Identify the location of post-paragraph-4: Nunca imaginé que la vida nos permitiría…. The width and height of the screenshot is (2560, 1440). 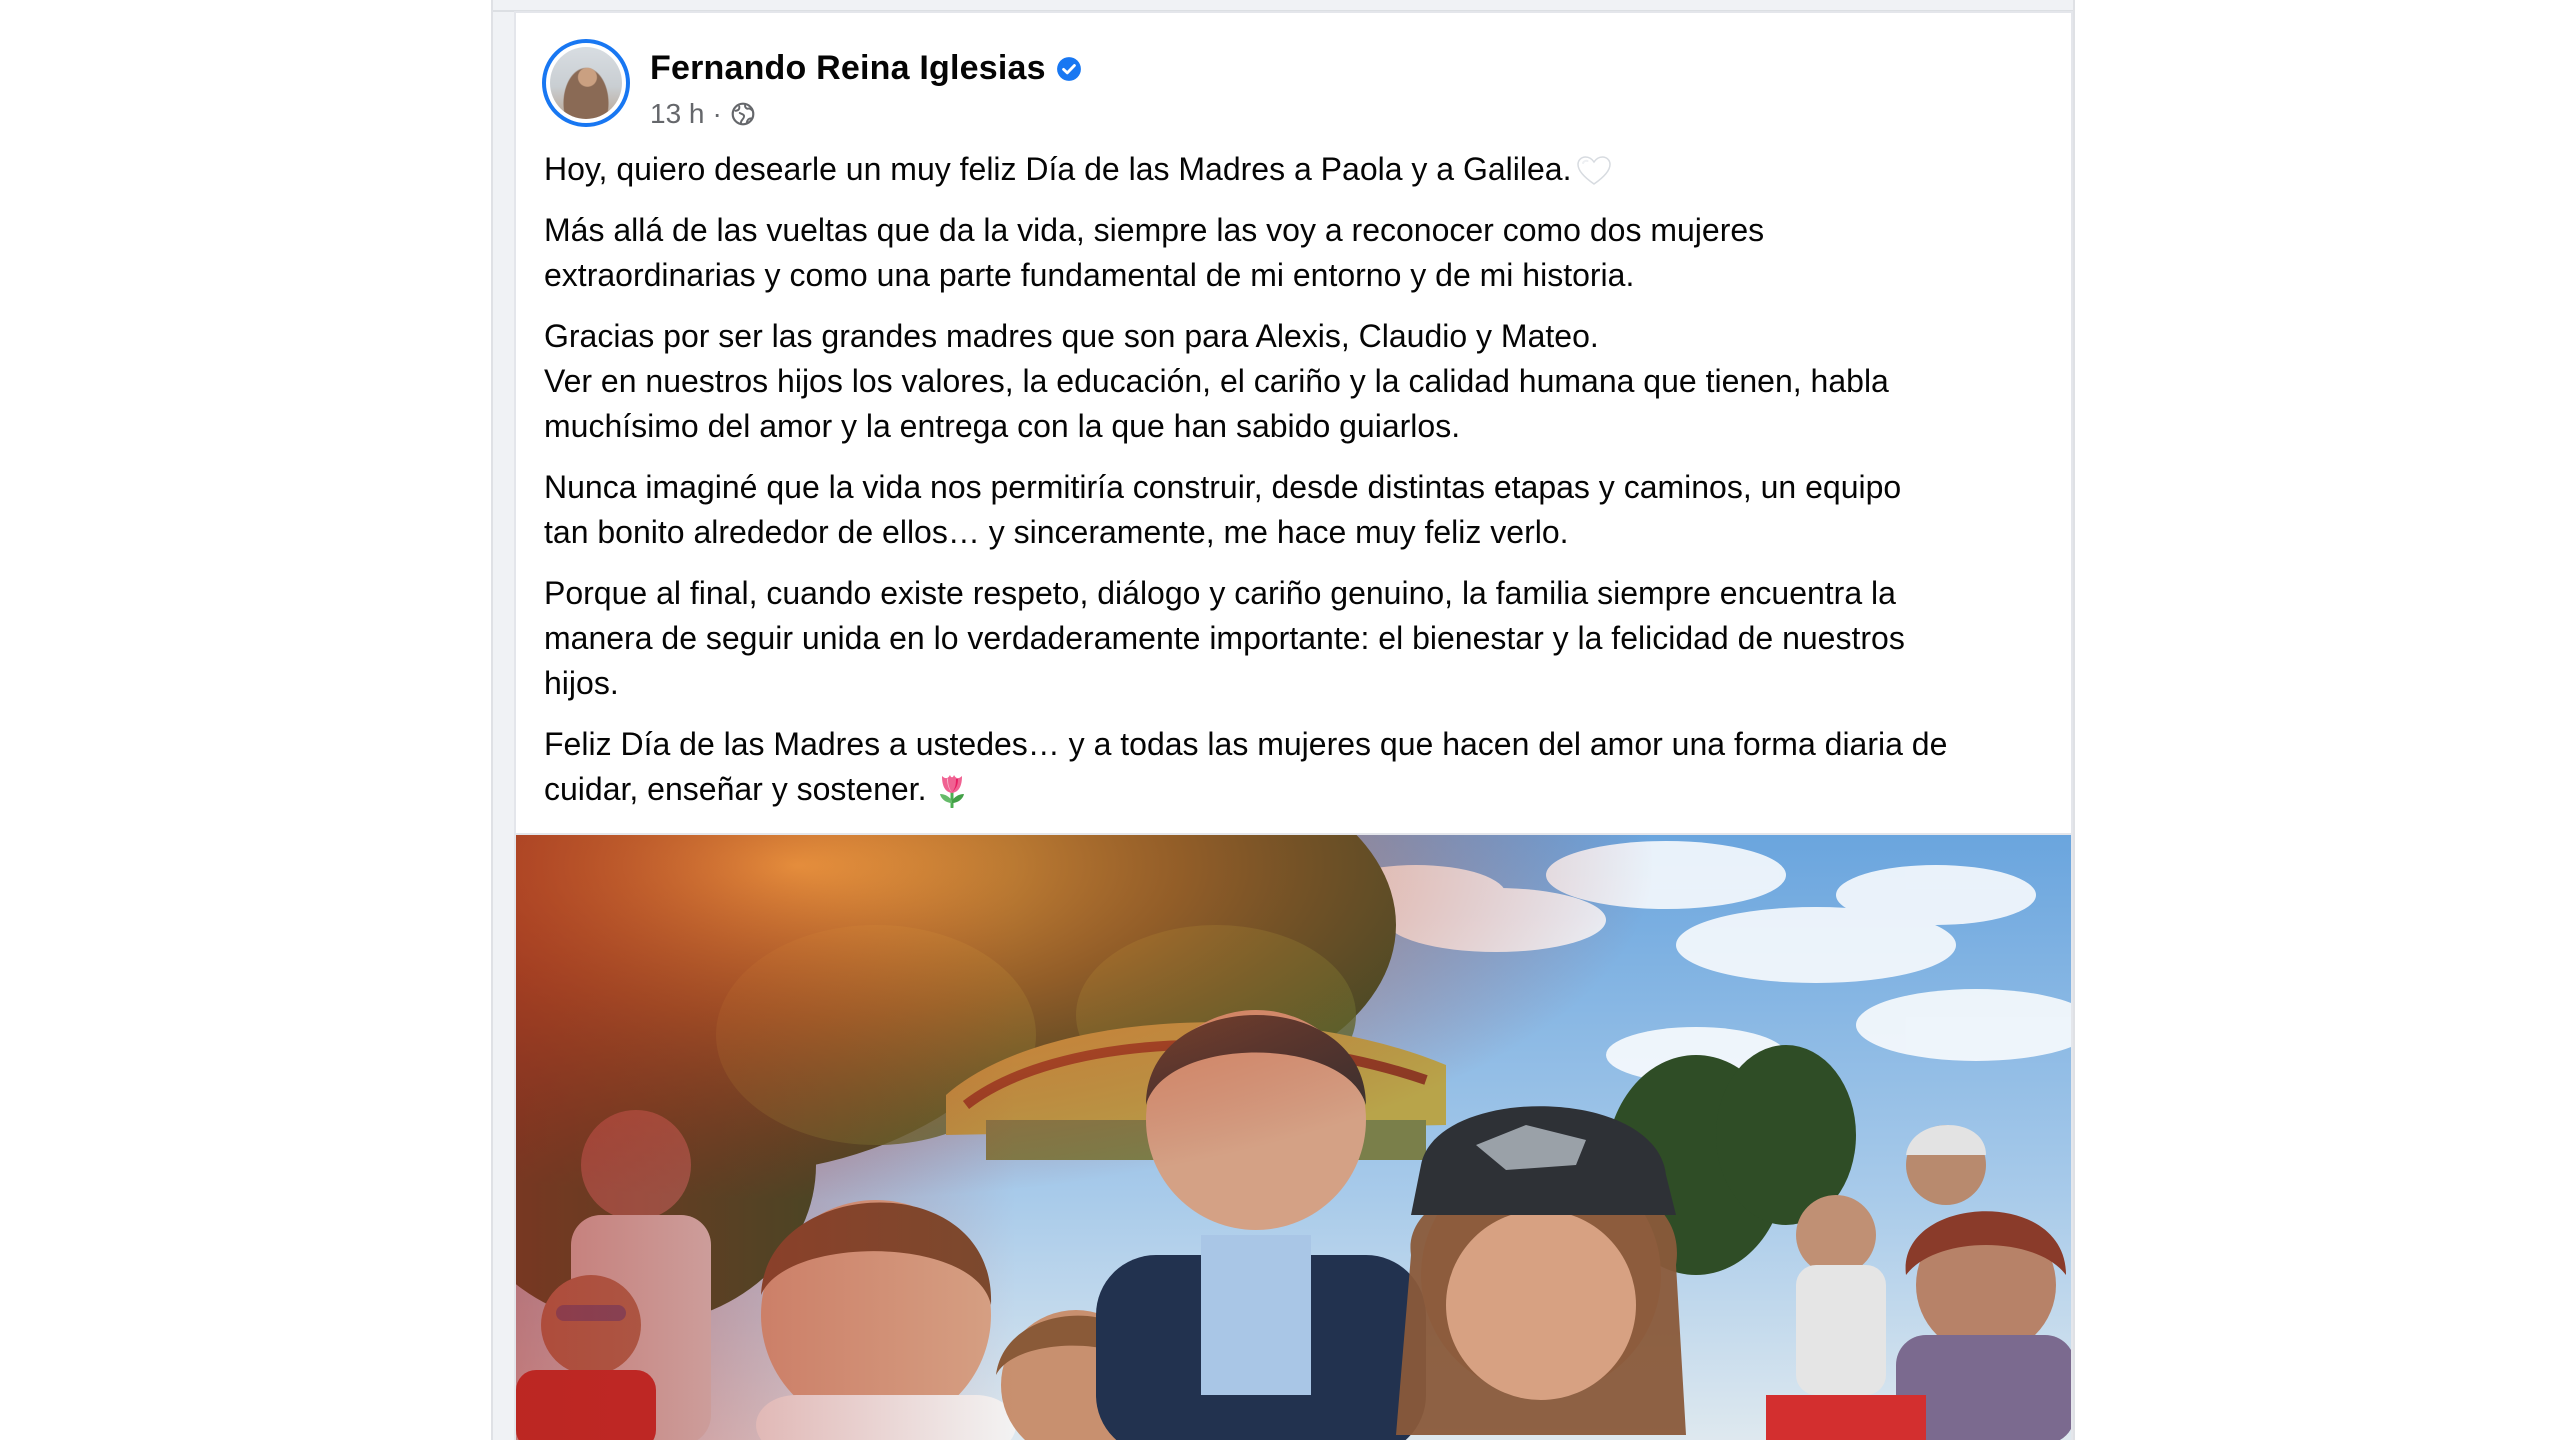
(1223, 509).